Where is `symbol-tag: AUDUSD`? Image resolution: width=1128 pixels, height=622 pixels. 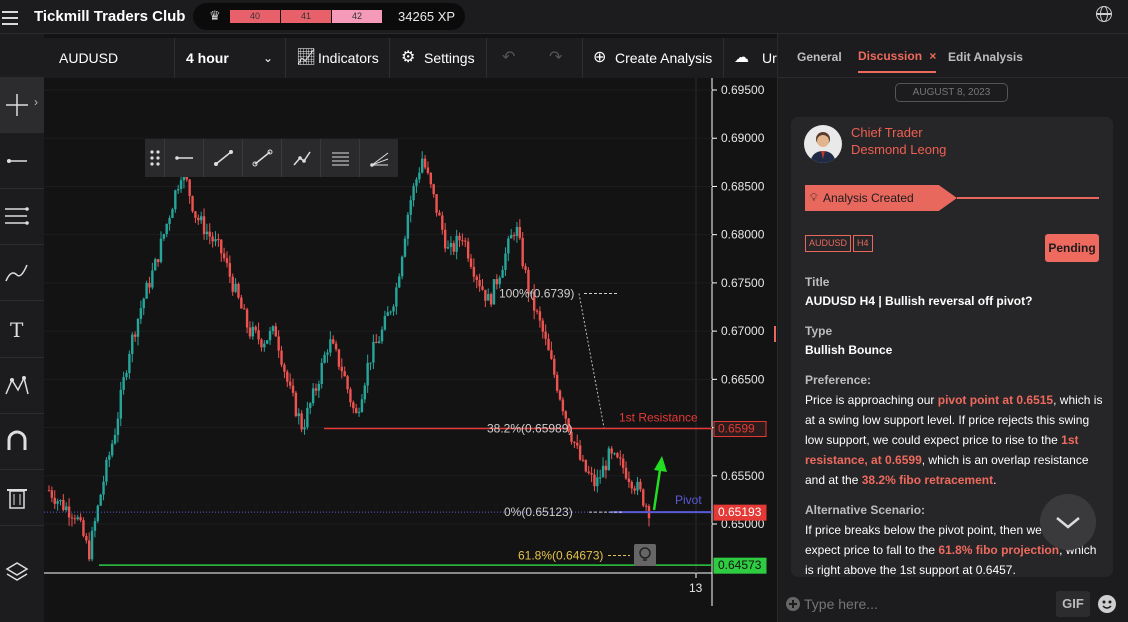
symbol-tag: AUDUSD is located at coordinates (828, 243).